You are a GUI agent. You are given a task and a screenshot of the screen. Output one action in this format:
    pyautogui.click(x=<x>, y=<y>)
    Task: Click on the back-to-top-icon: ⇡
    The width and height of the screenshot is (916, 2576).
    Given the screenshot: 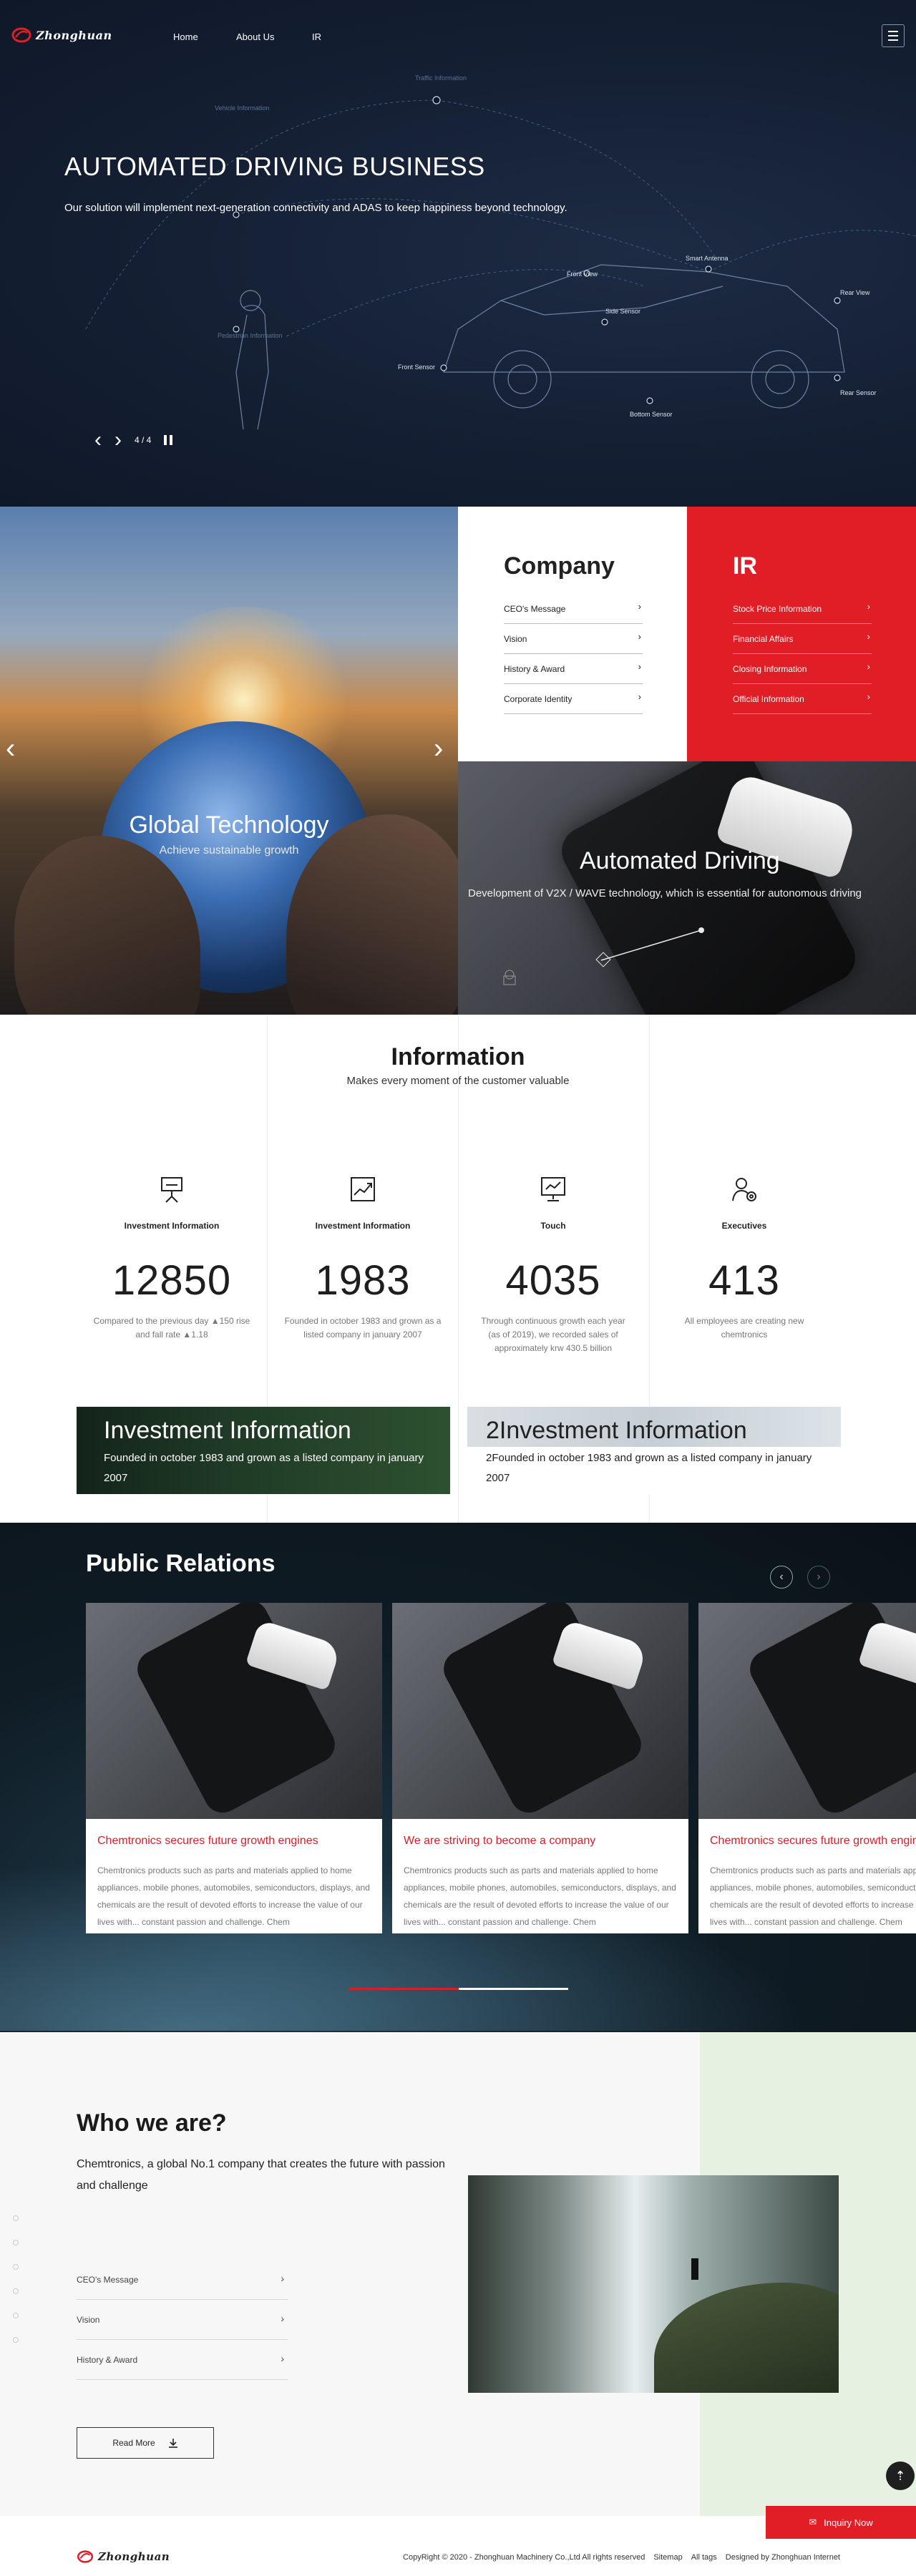 What is the action you would take?
    pyautogui.click(x=900, y=2476)
    